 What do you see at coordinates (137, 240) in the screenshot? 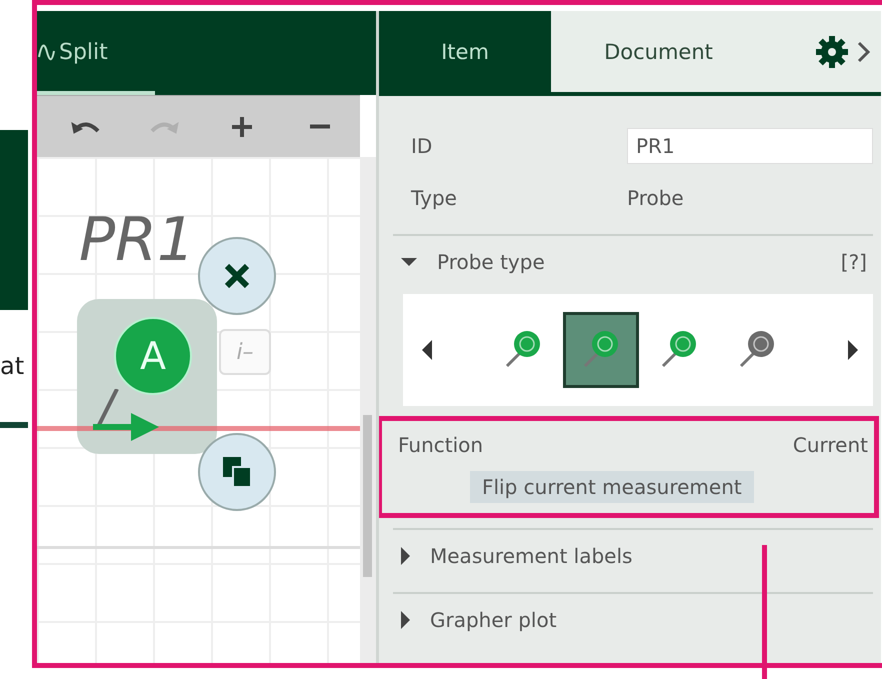
I see `component-label: PR1` at bounding box center [137, 240].